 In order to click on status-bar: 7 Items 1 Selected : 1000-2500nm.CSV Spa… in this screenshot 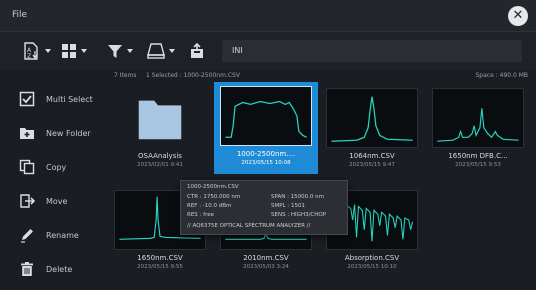, I will do `click(320, 76)`.